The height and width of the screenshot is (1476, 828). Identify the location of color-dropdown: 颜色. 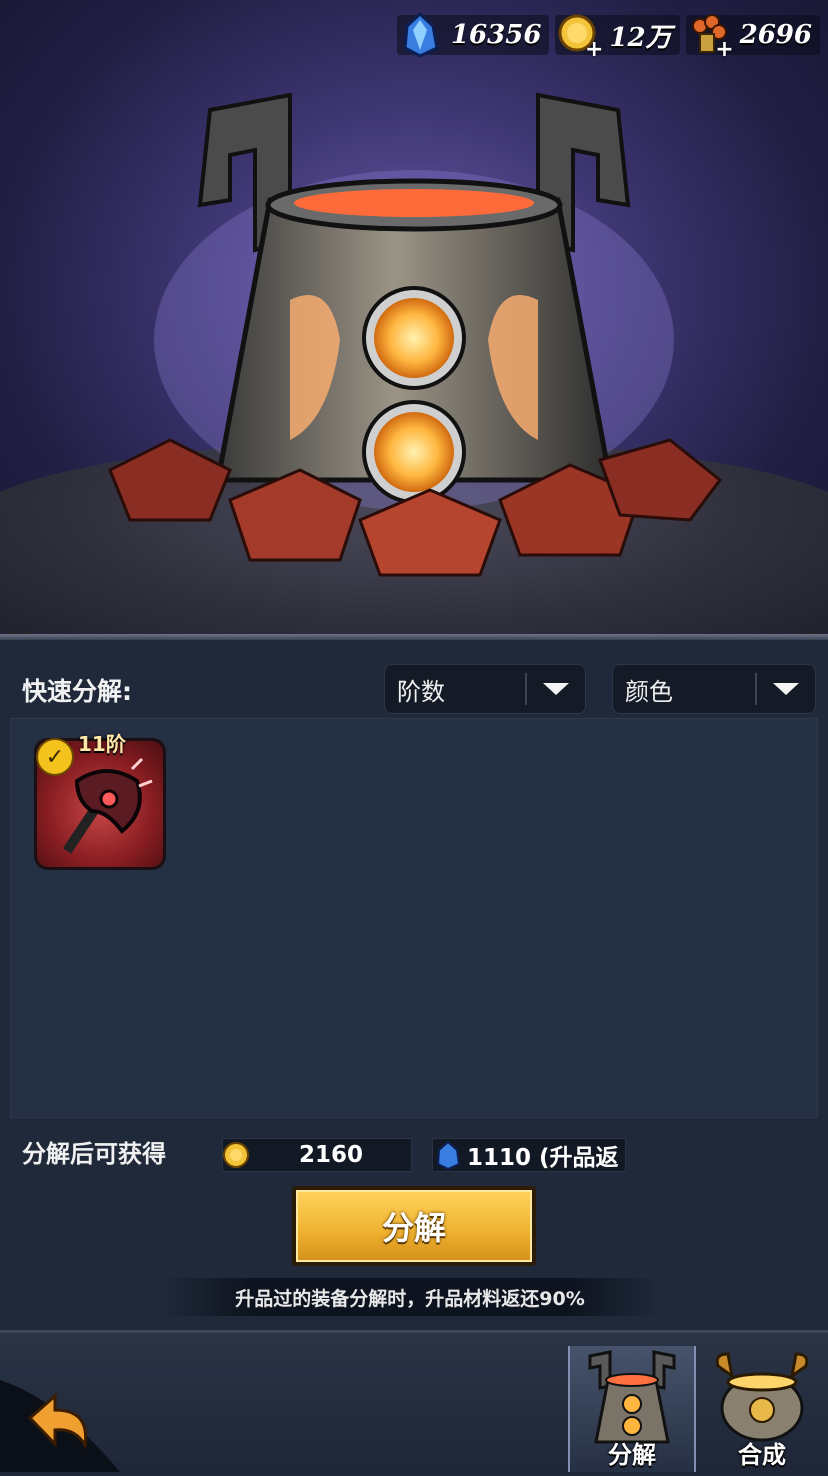
(714, 689).